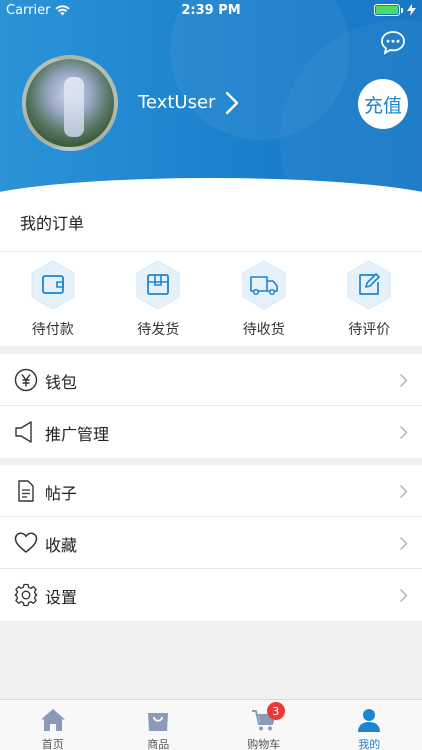 The width and height of the screenshot is (422, 750). Describe the element at coordinates (52, 744) in the screenshot. I see `tab-label: 首页` at that location.